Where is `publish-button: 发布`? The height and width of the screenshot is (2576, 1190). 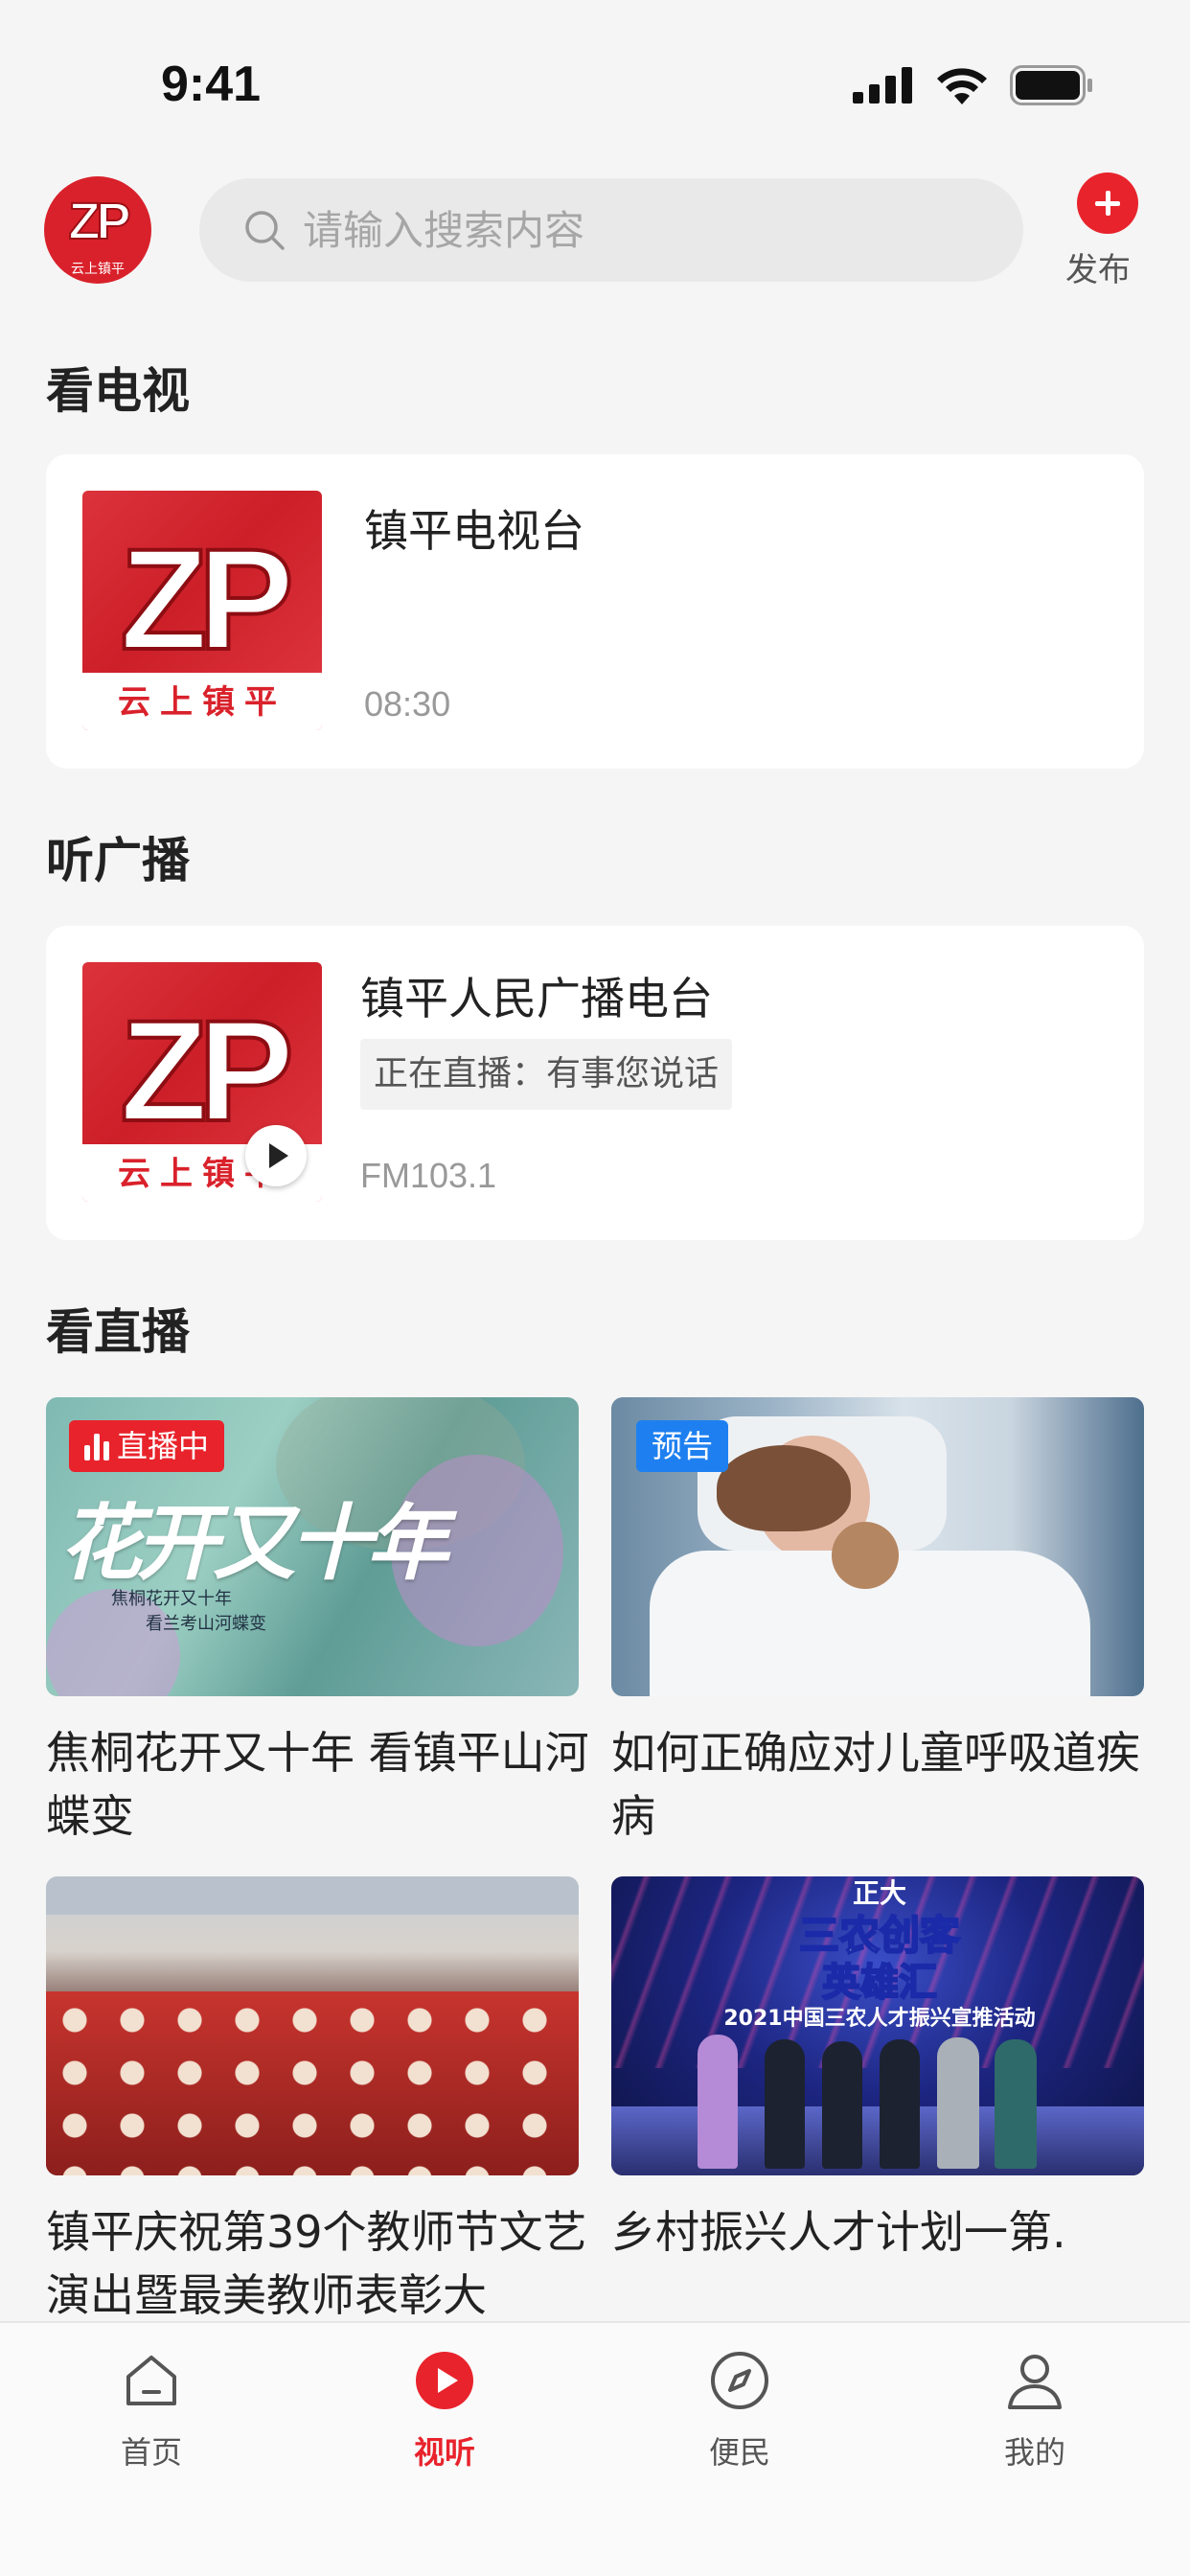
publish-button: 发布 is located at coordinates (1107, 230).